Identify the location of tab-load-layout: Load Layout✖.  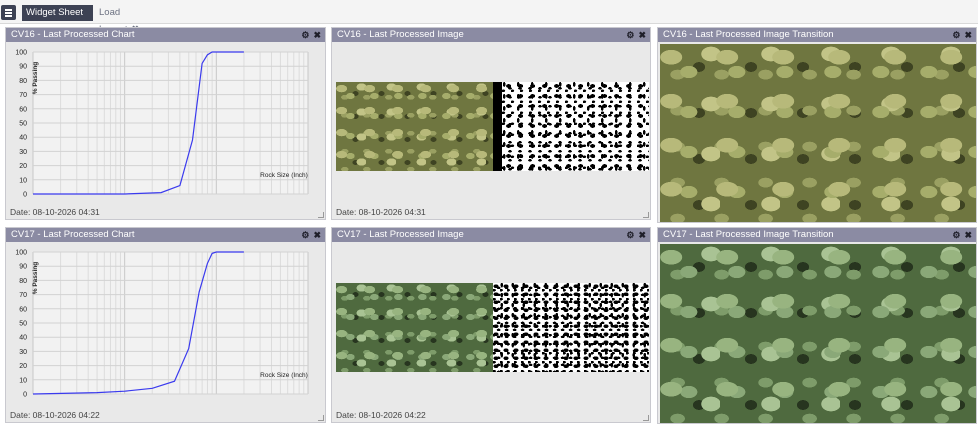
(125, 20).